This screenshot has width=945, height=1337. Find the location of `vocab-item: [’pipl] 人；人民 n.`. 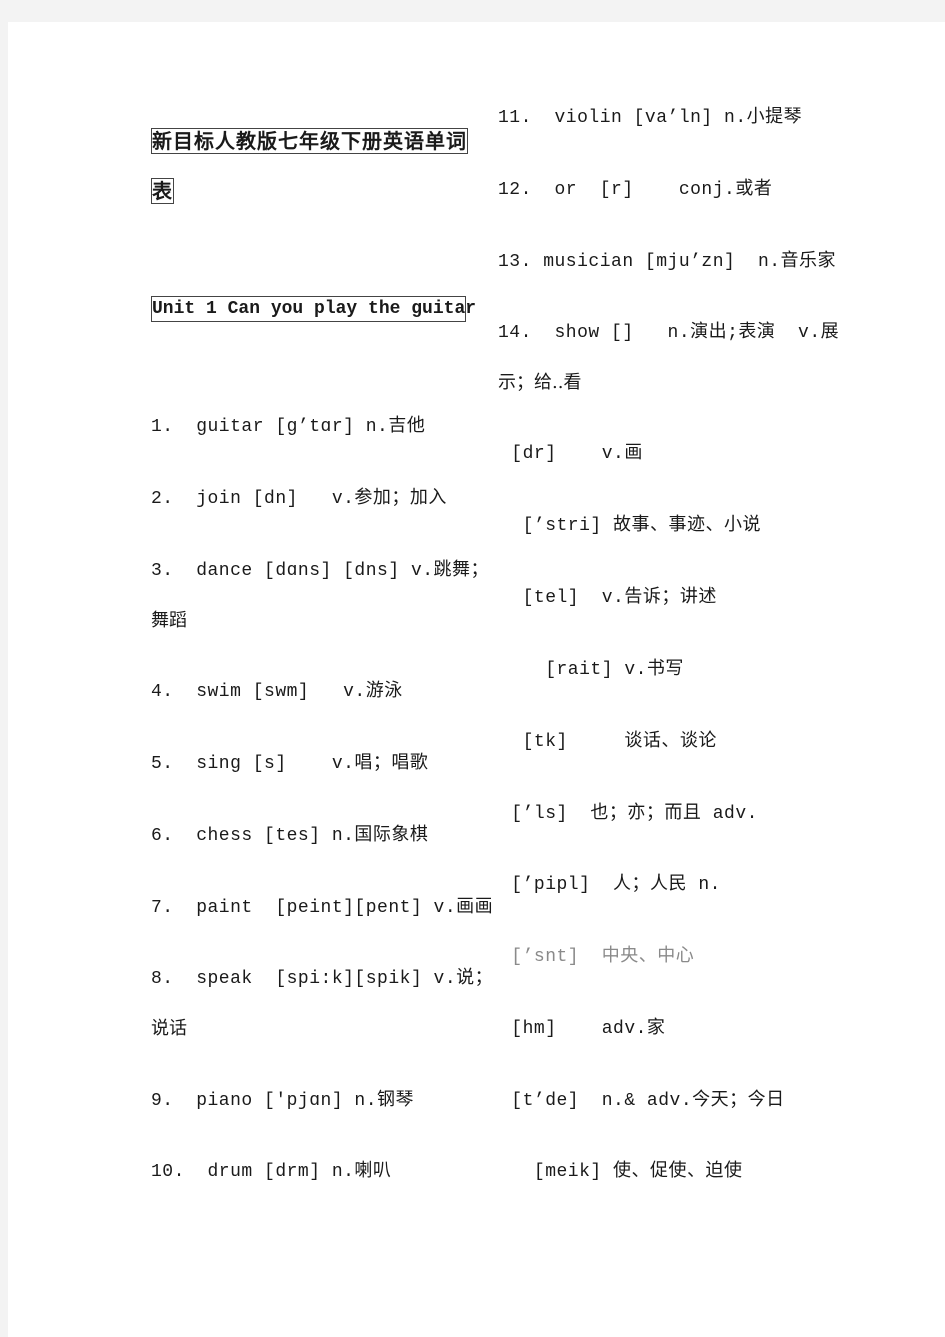

vocab-item: [’pipl] 人；人民 n. is located at coordinates (610, 885).